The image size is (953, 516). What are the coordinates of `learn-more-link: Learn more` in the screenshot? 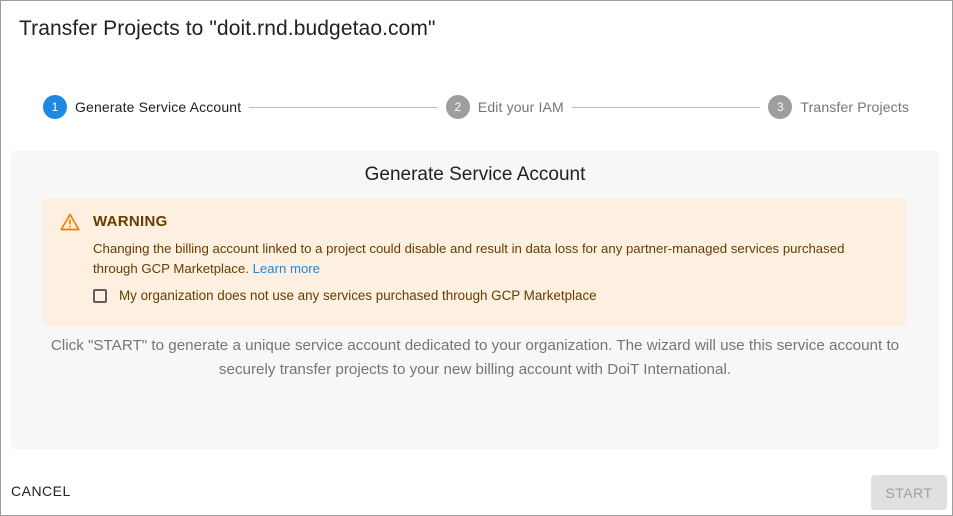 It's located at (286, 268).